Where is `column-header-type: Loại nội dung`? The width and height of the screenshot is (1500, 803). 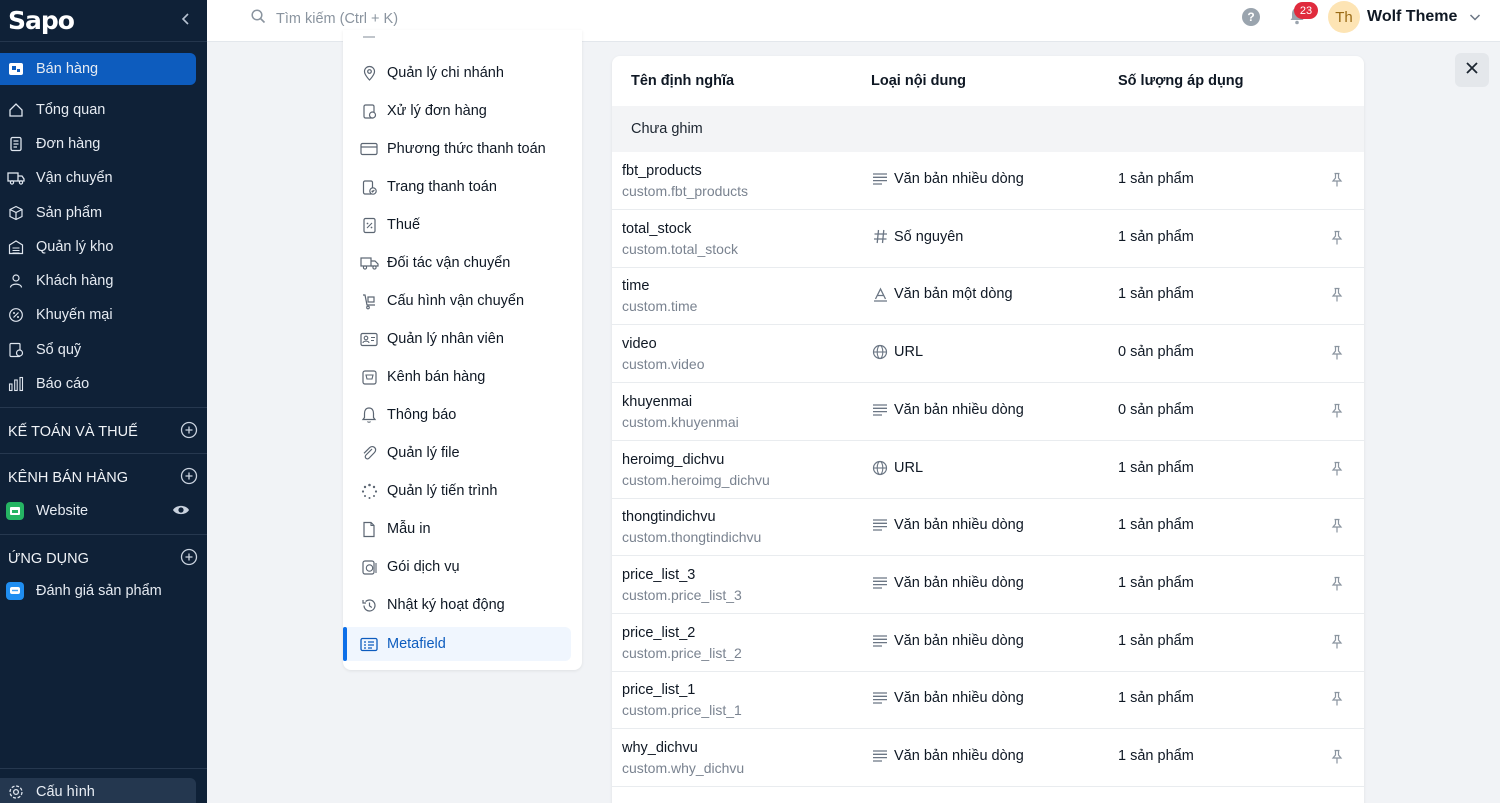 column-header-type: Loại nội dung is located at coordinates (918, 81).